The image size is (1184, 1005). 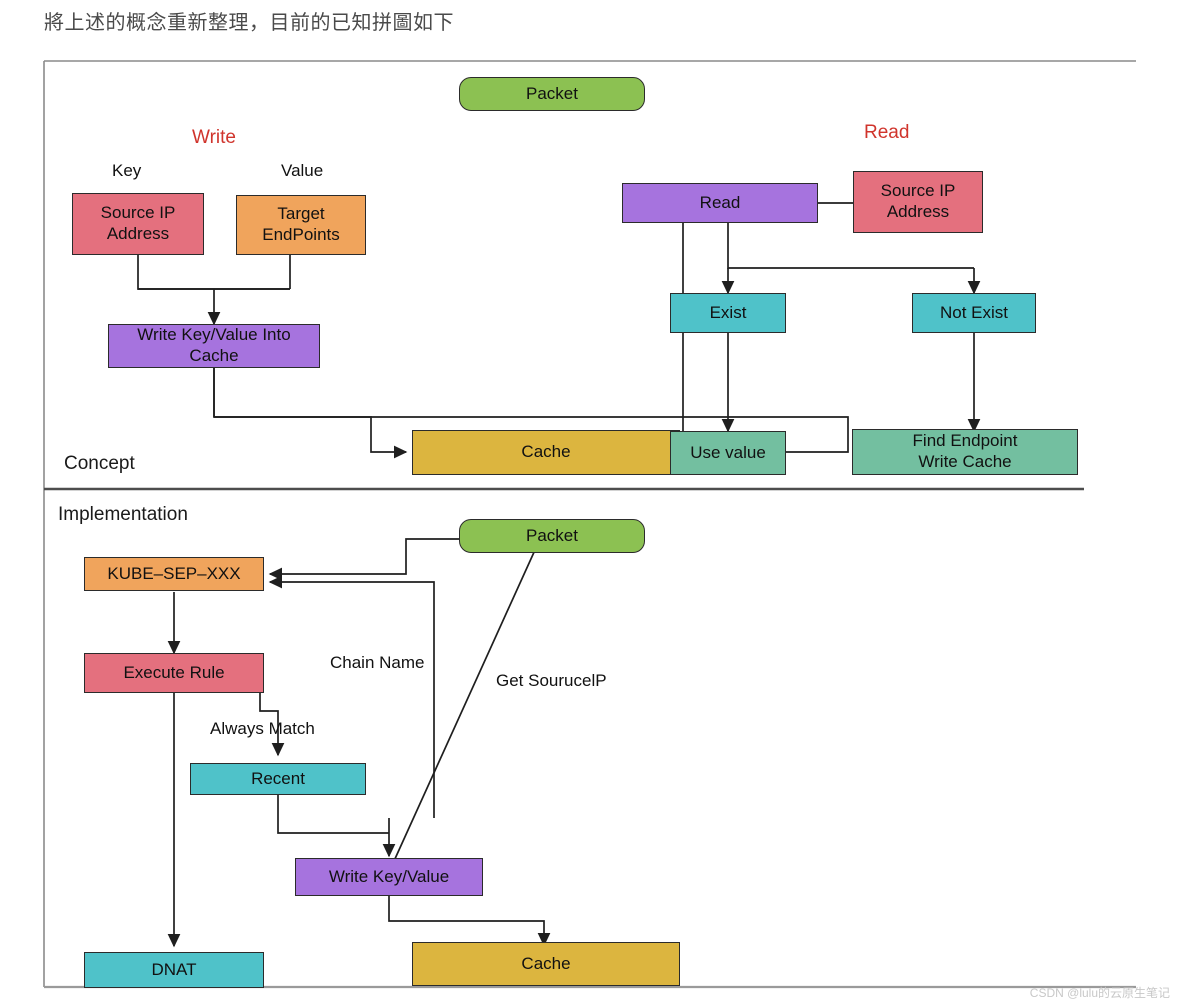 I want to click on concept-node-read: Read, so click(x=720, y=203).